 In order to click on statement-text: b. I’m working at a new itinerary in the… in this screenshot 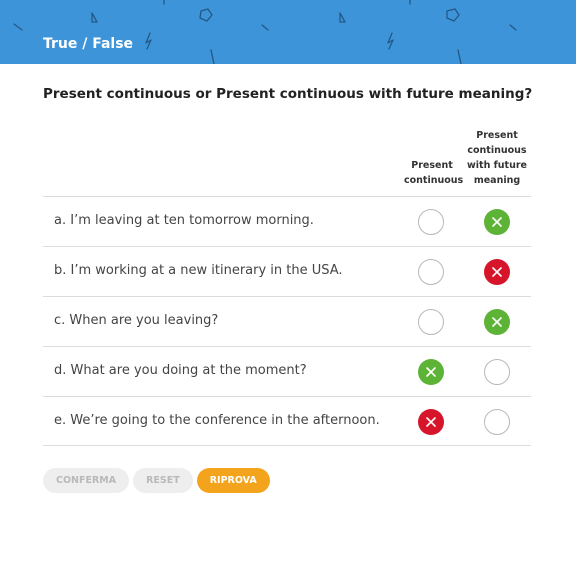, I will do `click(198, 270)`.